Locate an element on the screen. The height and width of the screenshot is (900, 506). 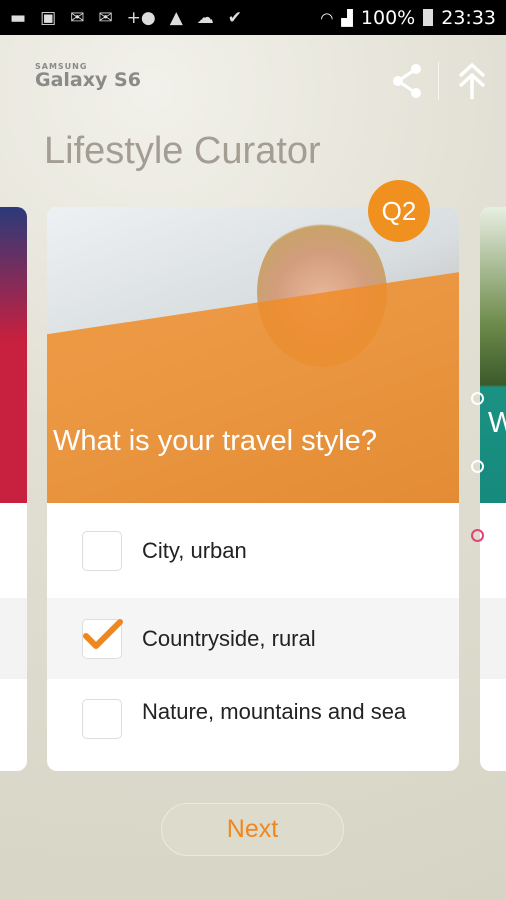
signal-icon: ▟ is located at coordinates (347, 17).